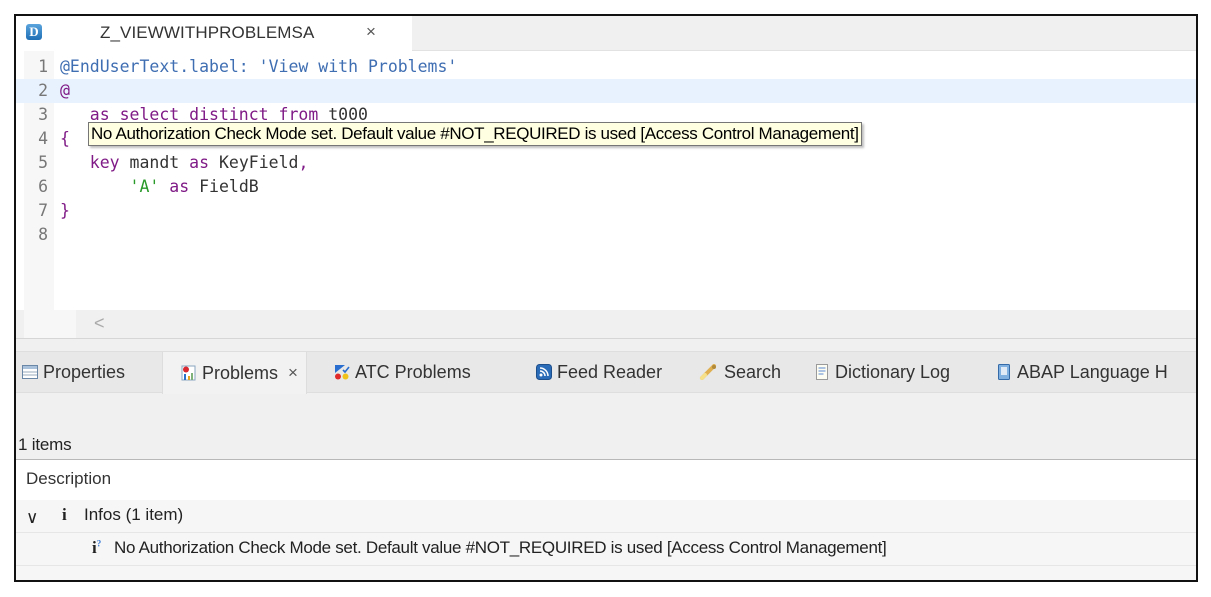 This screenshot has height=597, width=1211. I want to click on group-label: Infos (1 item), so click(134, 514).